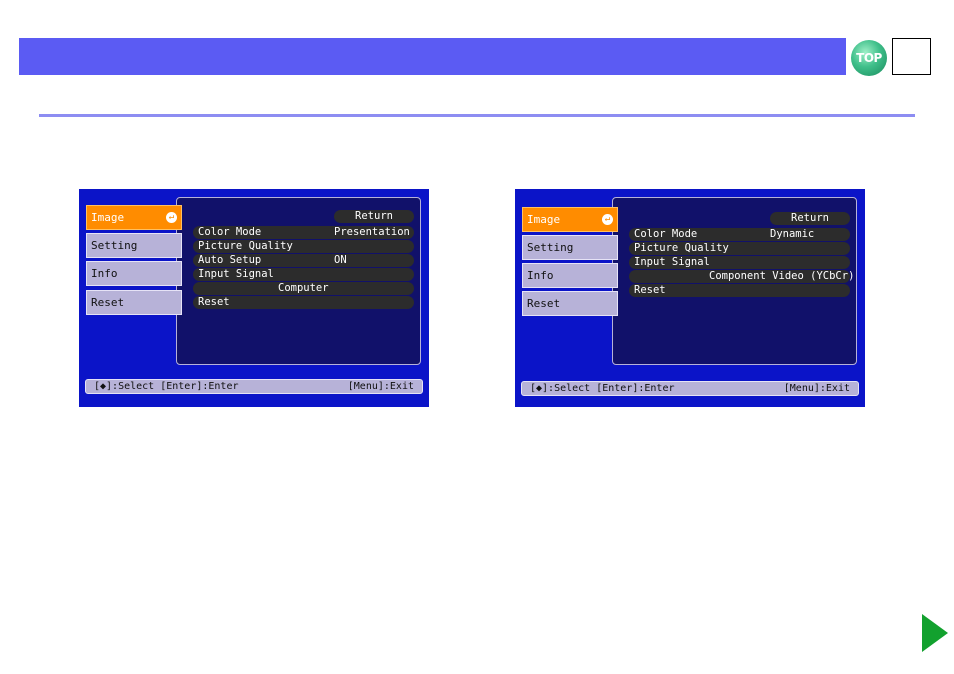 Image resolution: width=954 pixels, height=674 pixels. Describe the element at coordinates (935, 633) in the screenshot. I see `next-page-arrow-icon` at that location.